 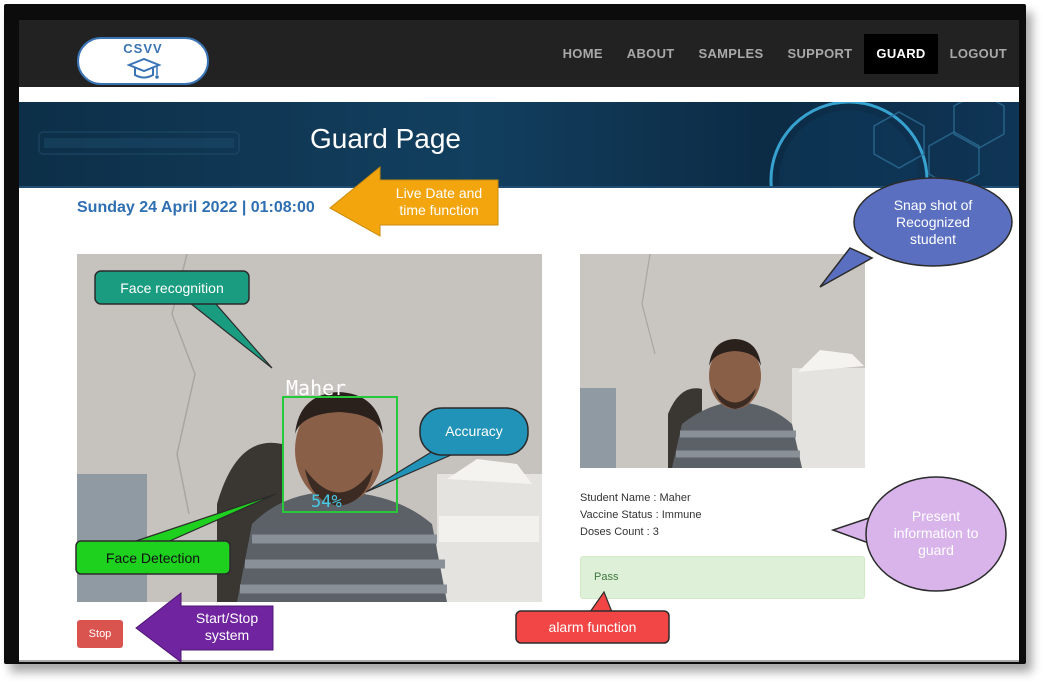 What do you see at coordinates (722, 577) in the screenshot?
I see `alarm-status-box: Pass` at bounding box center [722, 577].